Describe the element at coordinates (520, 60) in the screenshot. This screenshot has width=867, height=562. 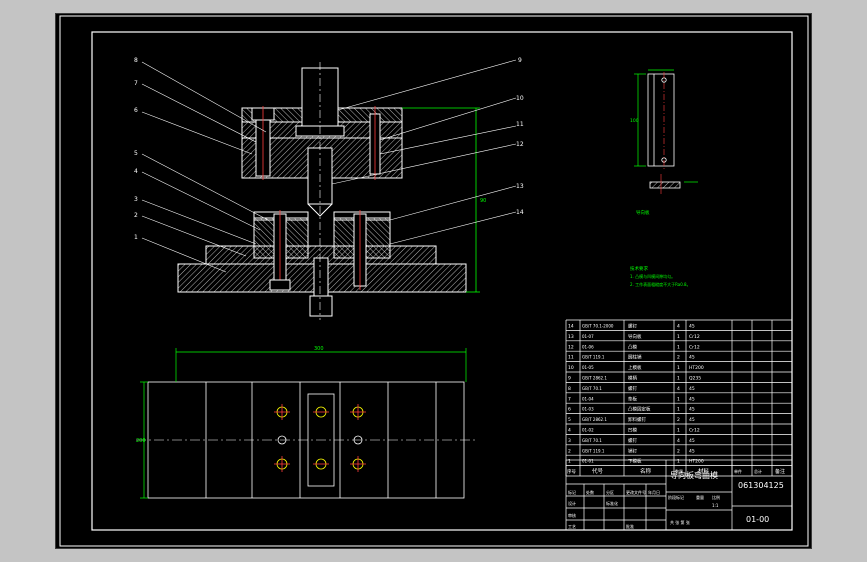
I see `callout-9: 9` at that location.